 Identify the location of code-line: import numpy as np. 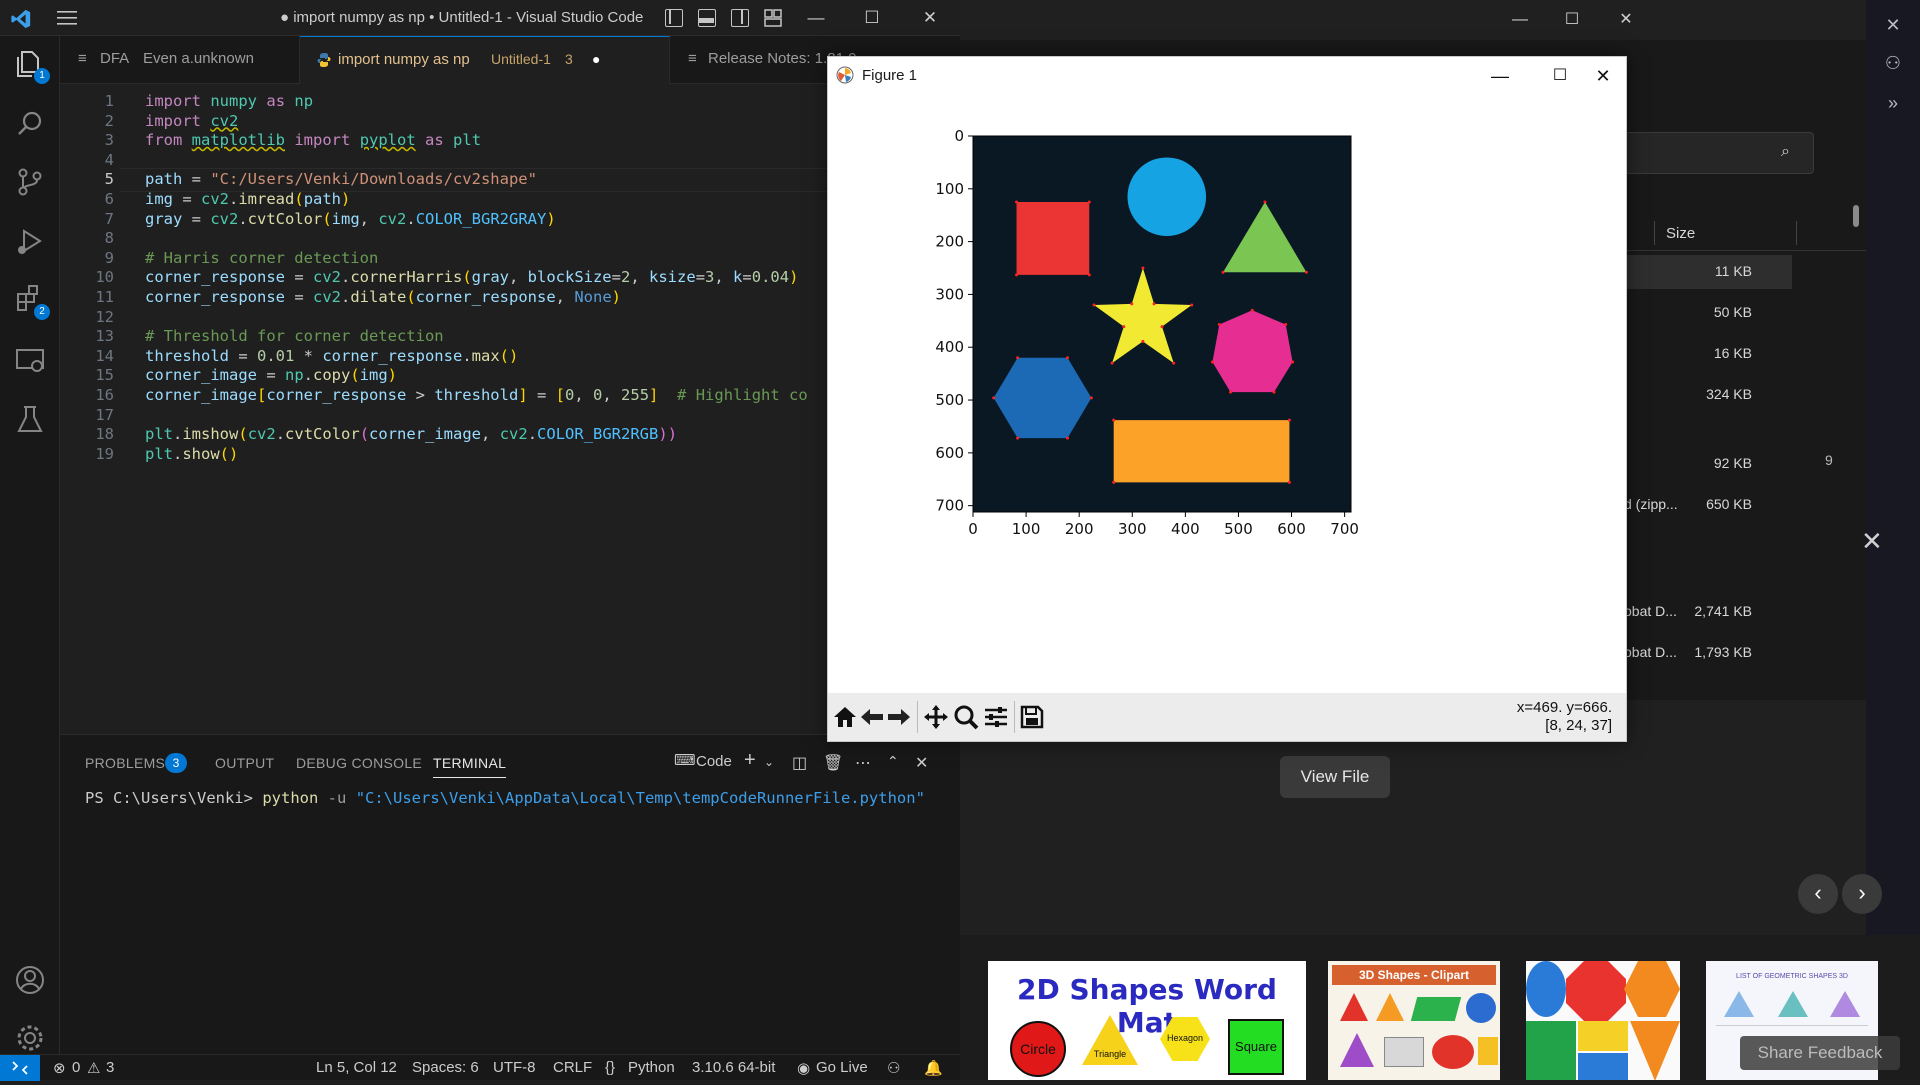
(229, 101).